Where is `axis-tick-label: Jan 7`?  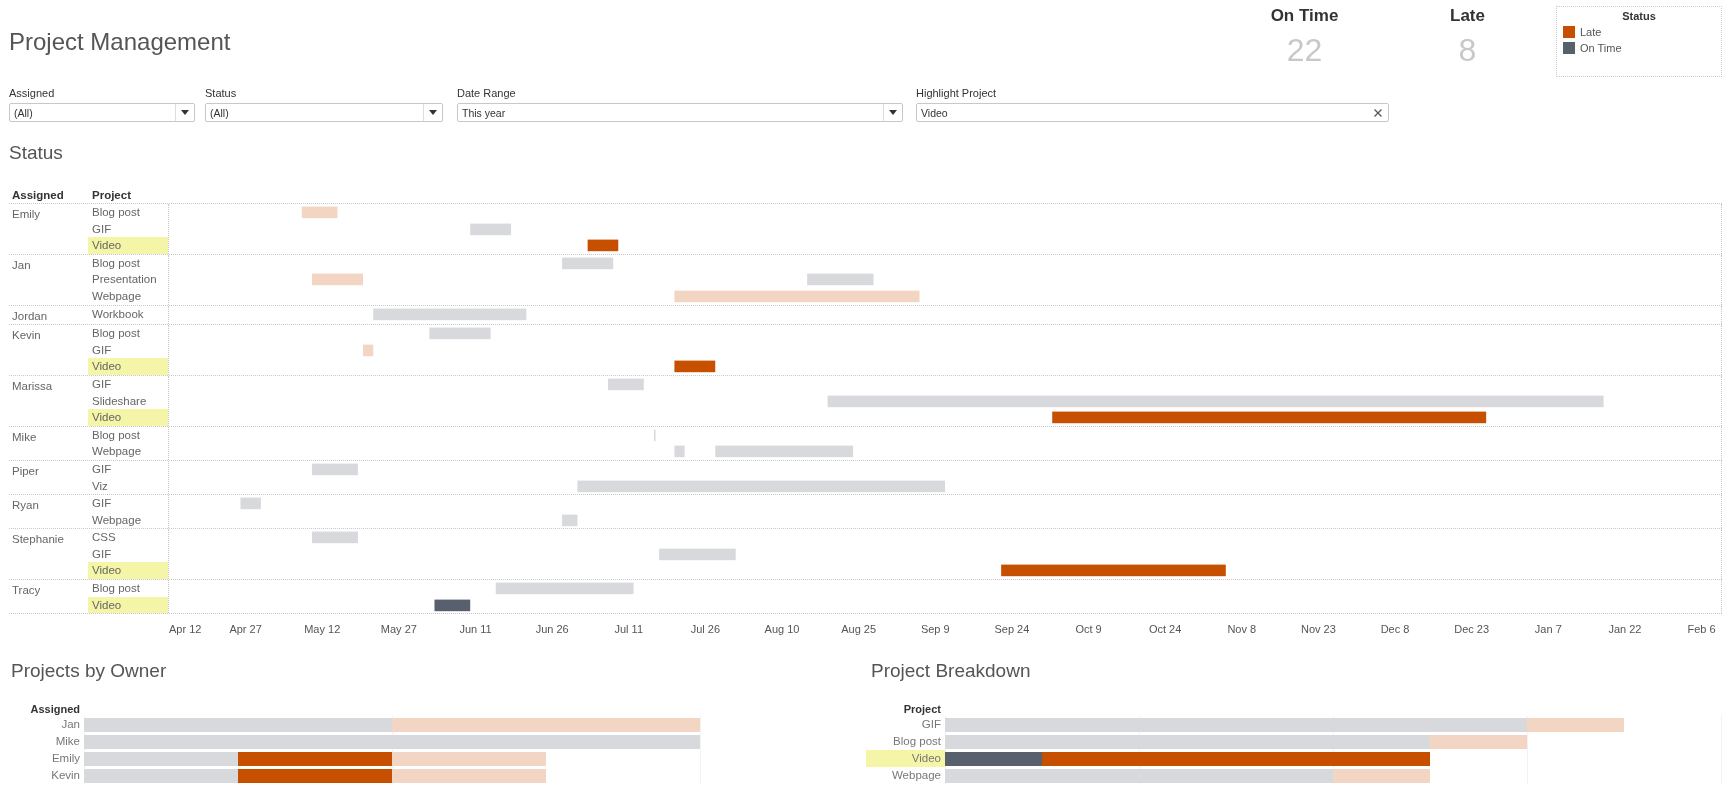 axis-tick-label: Jan 7 is located at coordinates (1548, 629).